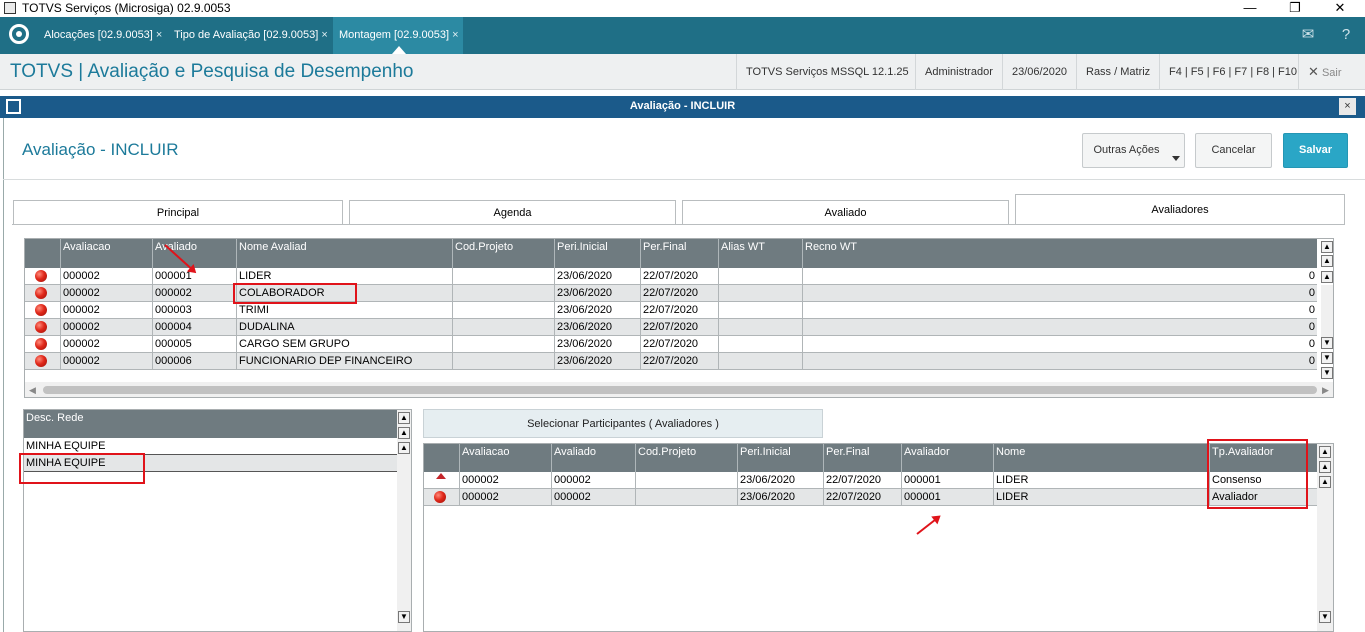 The height and width of the screenshot is (632, 1365). What do you see at coordinates (1176, 158) in the screenshot?
I see `dropdown-arrow-icon` at bounding box center [1176, 158].